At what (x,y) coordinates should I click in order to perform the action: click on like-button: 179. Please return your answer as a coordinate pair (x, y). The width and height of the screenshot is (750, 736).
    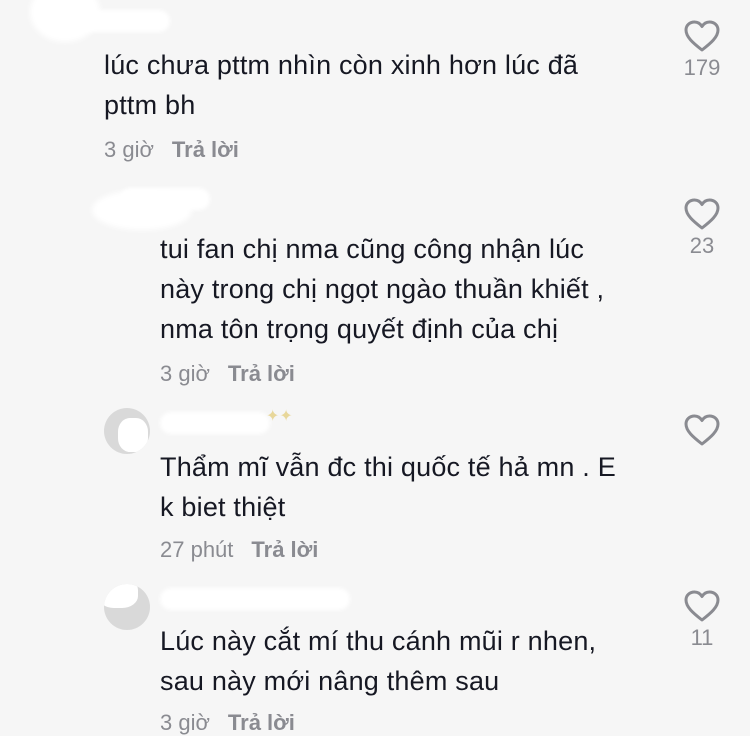
    Looking at the image, I should click on (702, 50).